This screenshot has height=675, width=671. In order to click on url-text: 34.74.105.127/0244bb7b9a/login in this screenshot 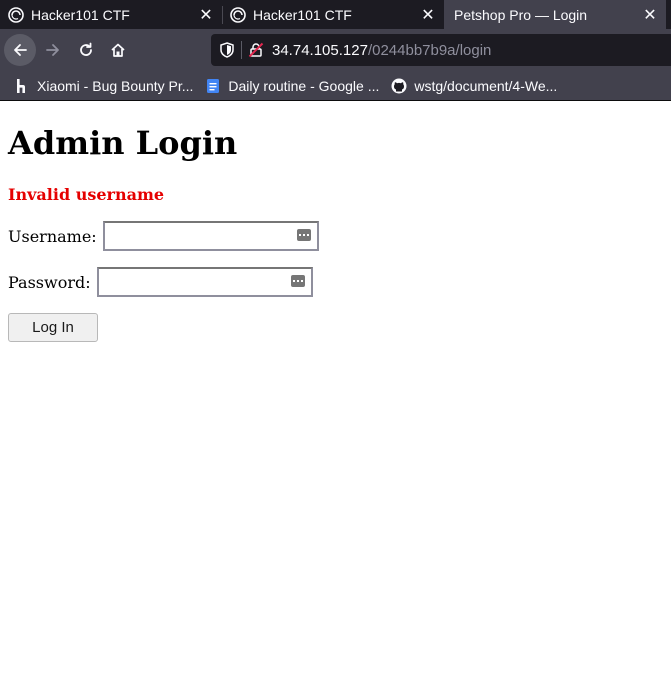, I will do `click(381, 50)`.